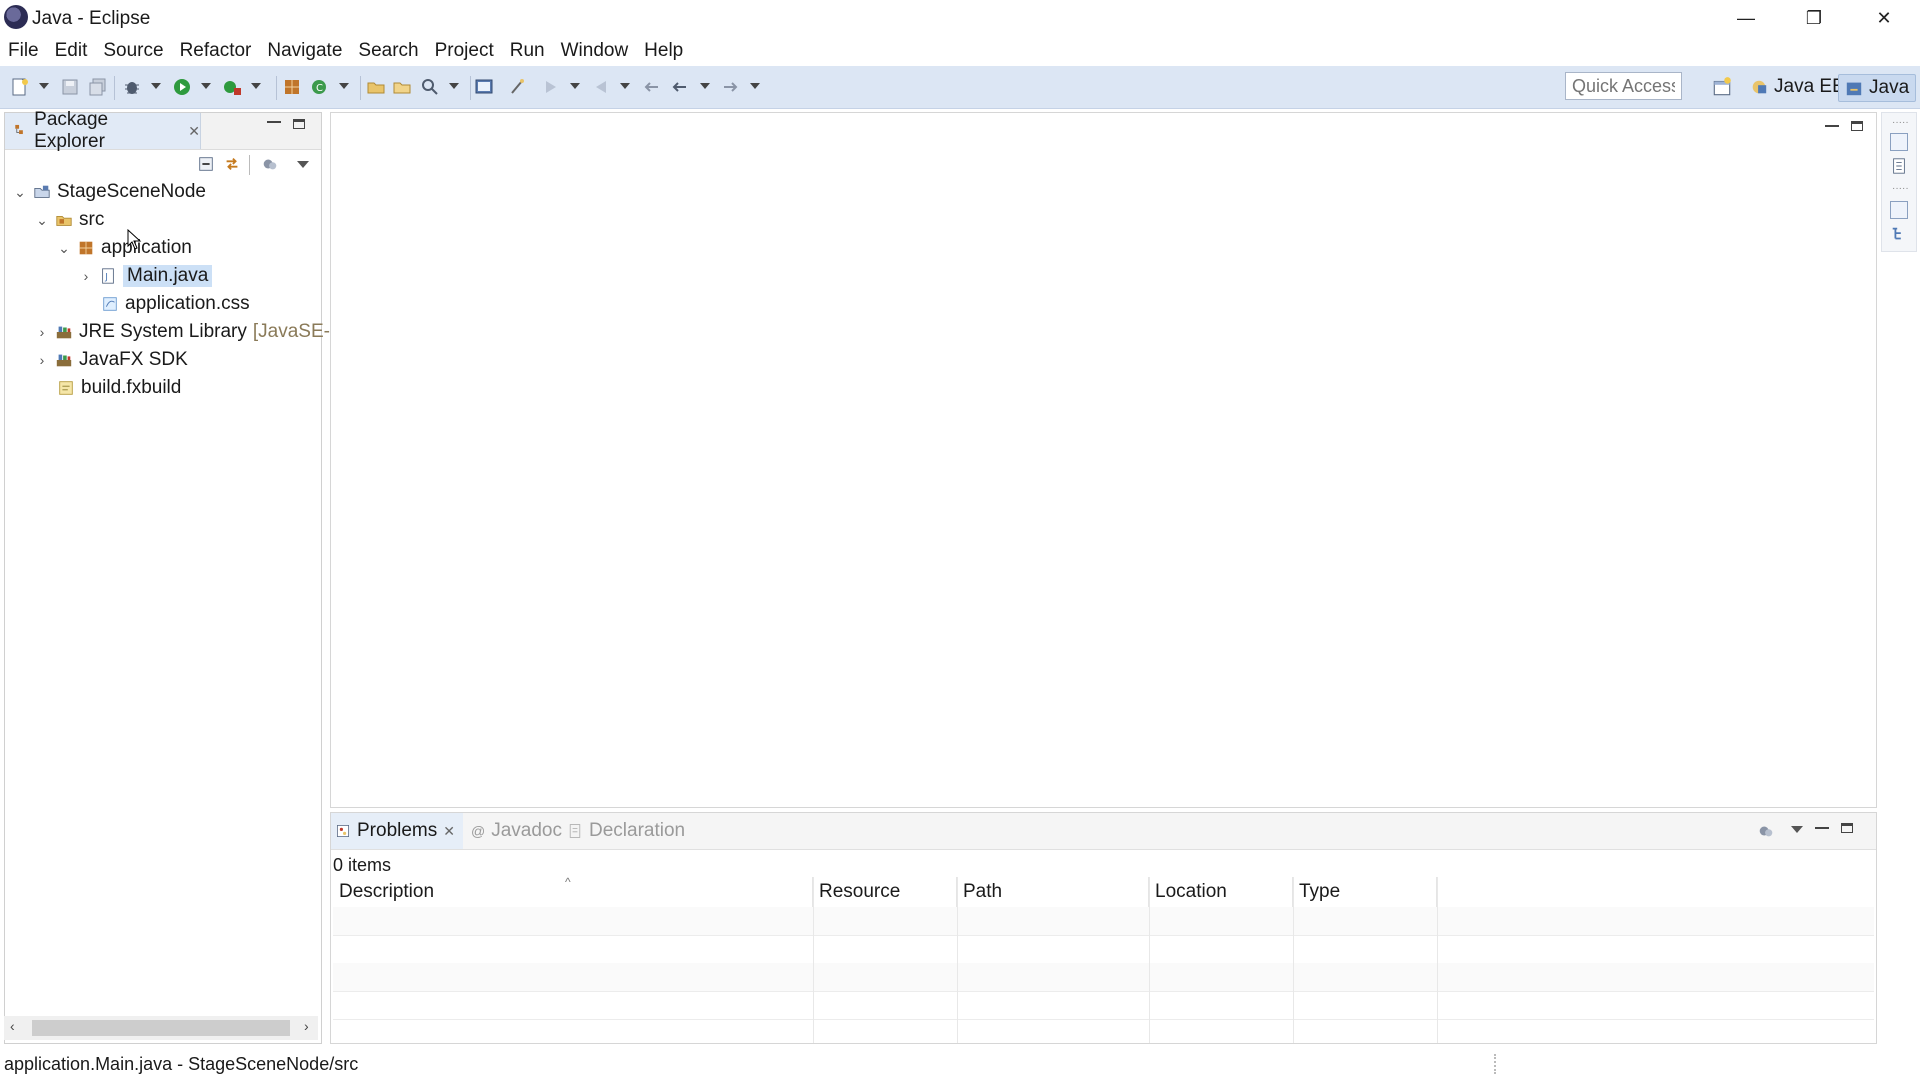 This screenshot has width=1920, height=1080. What do you see at coordinates (64, 220) in the screenshot?
I see `source-folder-icon` at bounding box center [64, 220].